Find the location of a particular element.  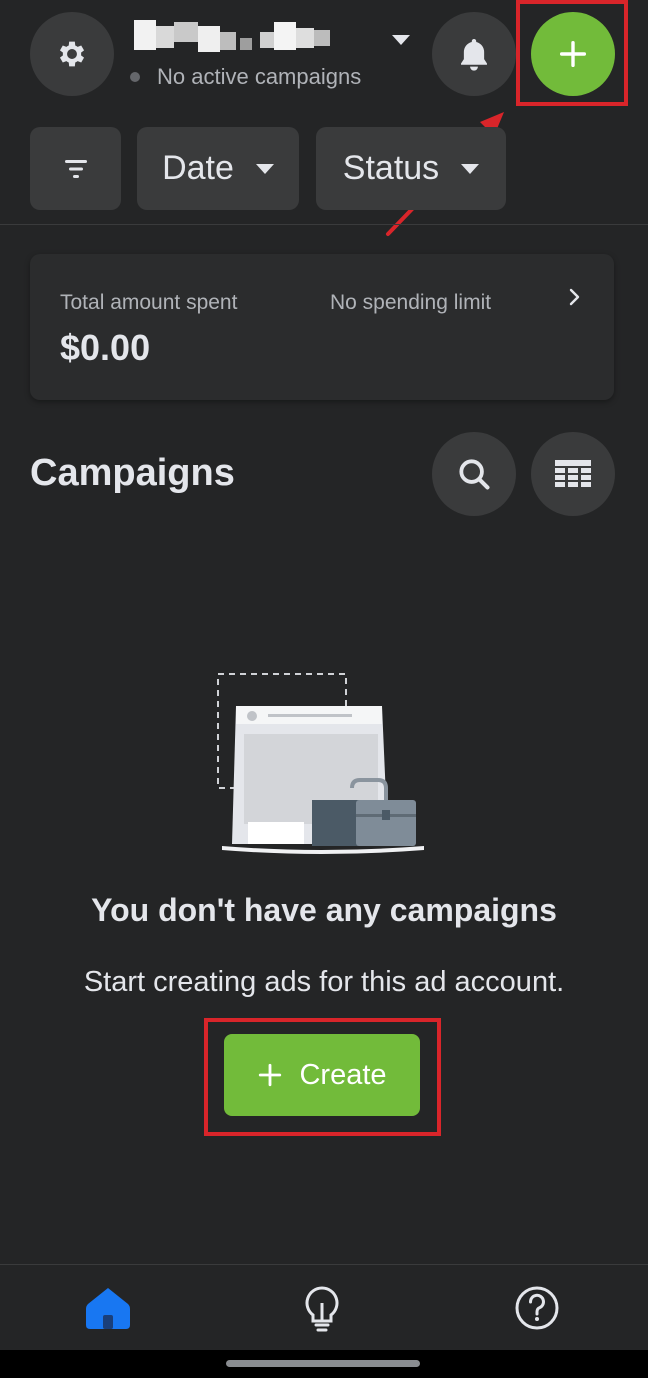

notifications-button is located at coordinates (474, 54).